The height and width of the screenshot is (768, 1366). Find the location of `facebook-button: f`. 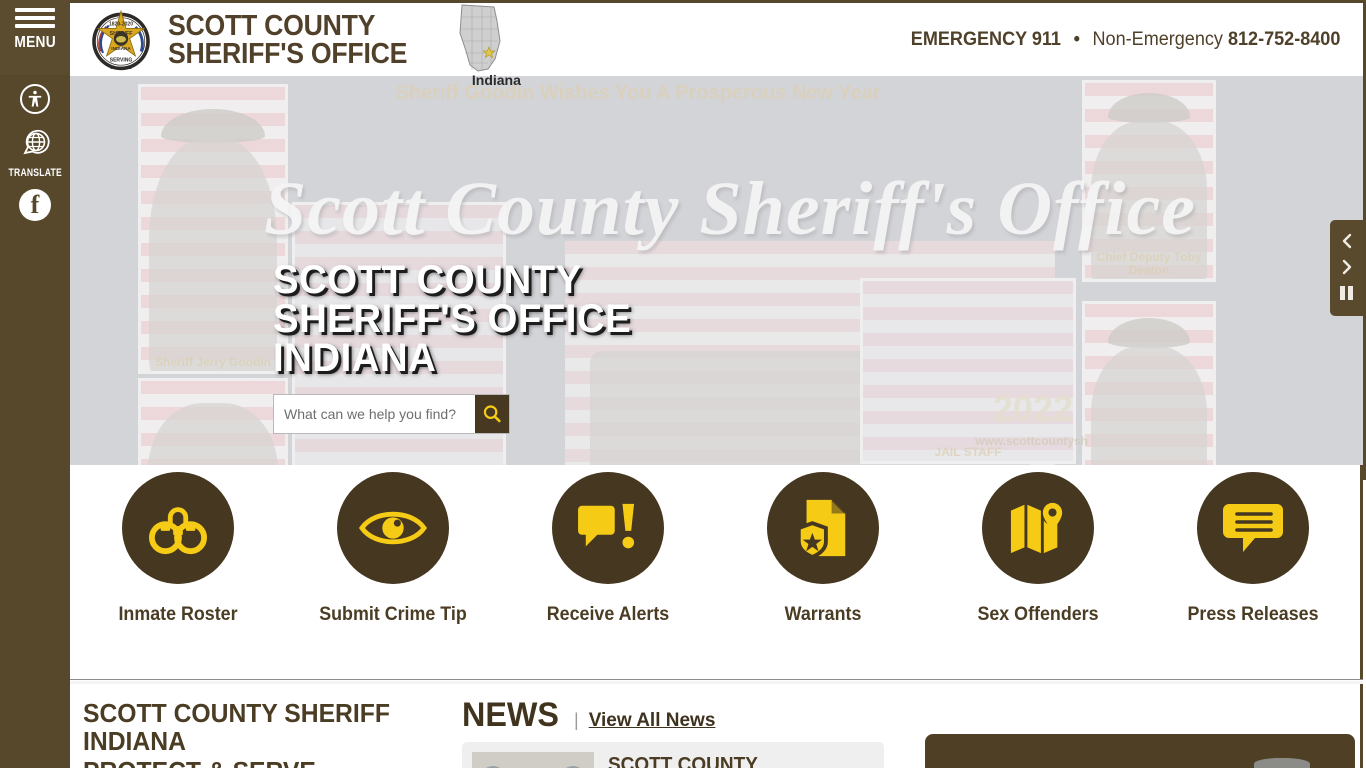

facebook-button: f is located at coordinates (35, 205).